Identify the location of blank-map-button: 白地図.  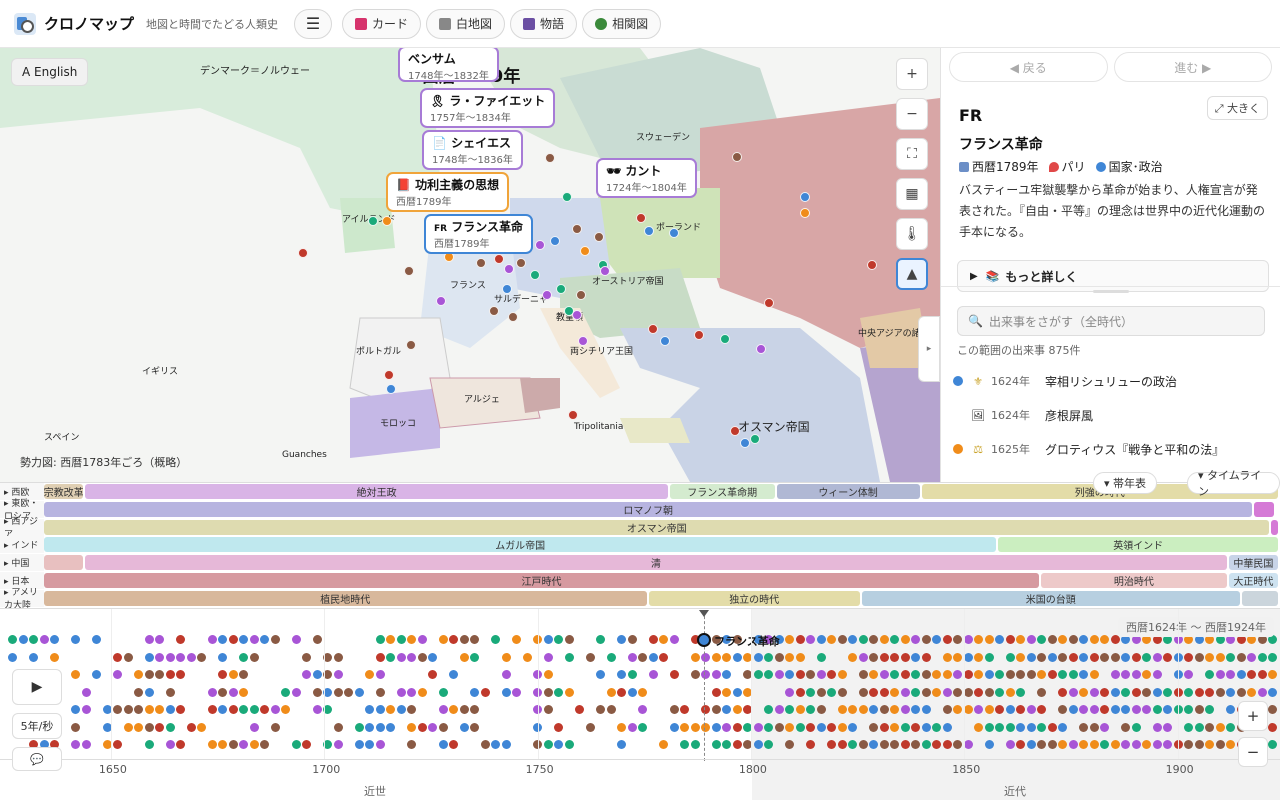
(466, 23).